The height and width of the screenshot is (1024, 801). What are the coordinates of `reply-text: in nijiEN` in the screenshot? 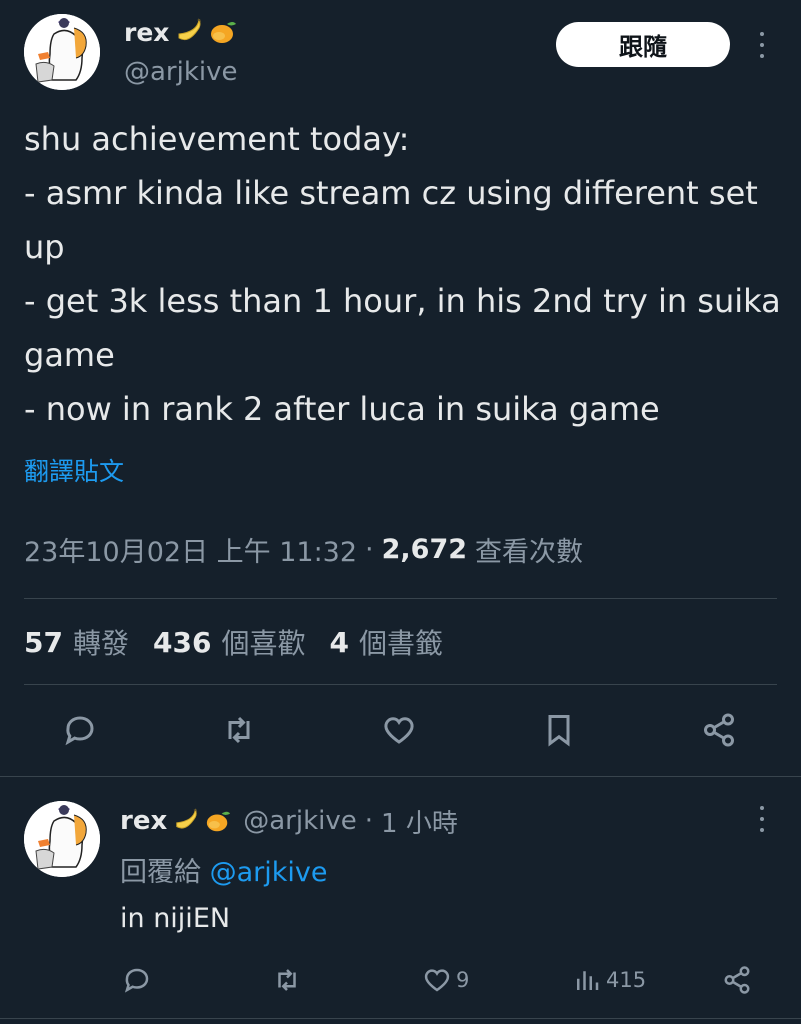 It's located at (175, 918).